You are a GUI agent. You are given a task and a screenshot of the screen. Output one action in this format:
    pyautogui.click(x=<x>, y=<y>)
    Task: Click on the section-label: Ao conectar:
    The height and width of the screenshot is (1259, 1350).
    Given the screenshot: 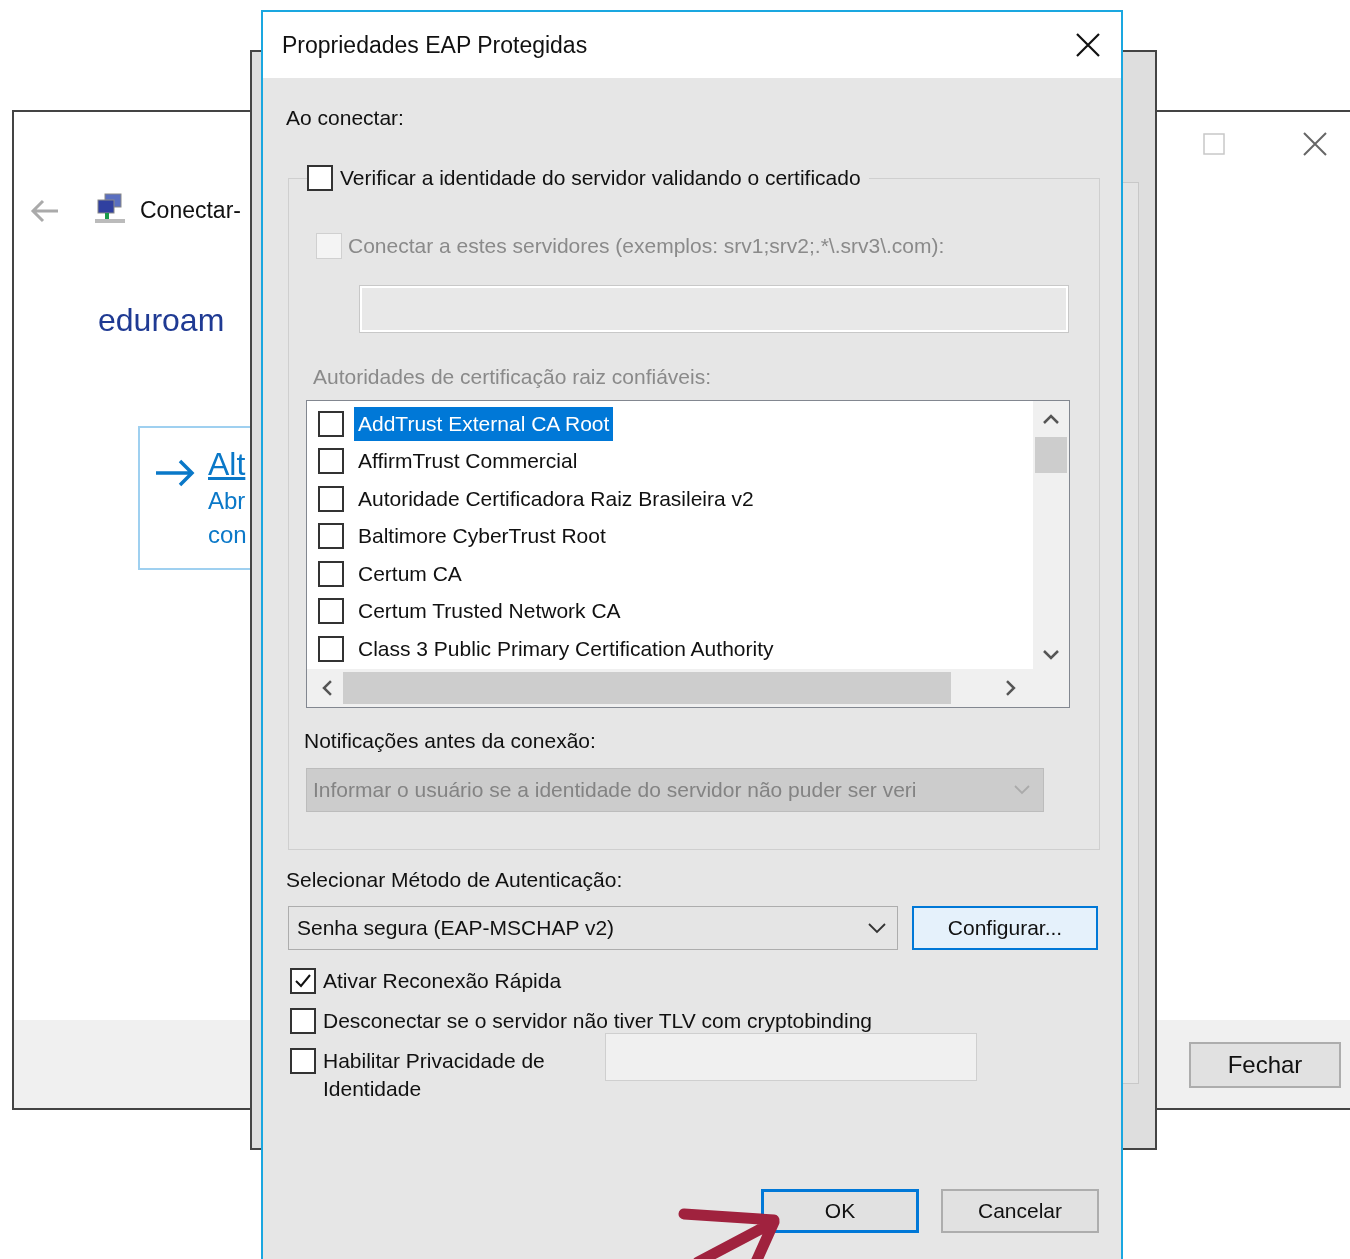 What is the action you would take?
    pyautogui.click(x=345, y=118)
    